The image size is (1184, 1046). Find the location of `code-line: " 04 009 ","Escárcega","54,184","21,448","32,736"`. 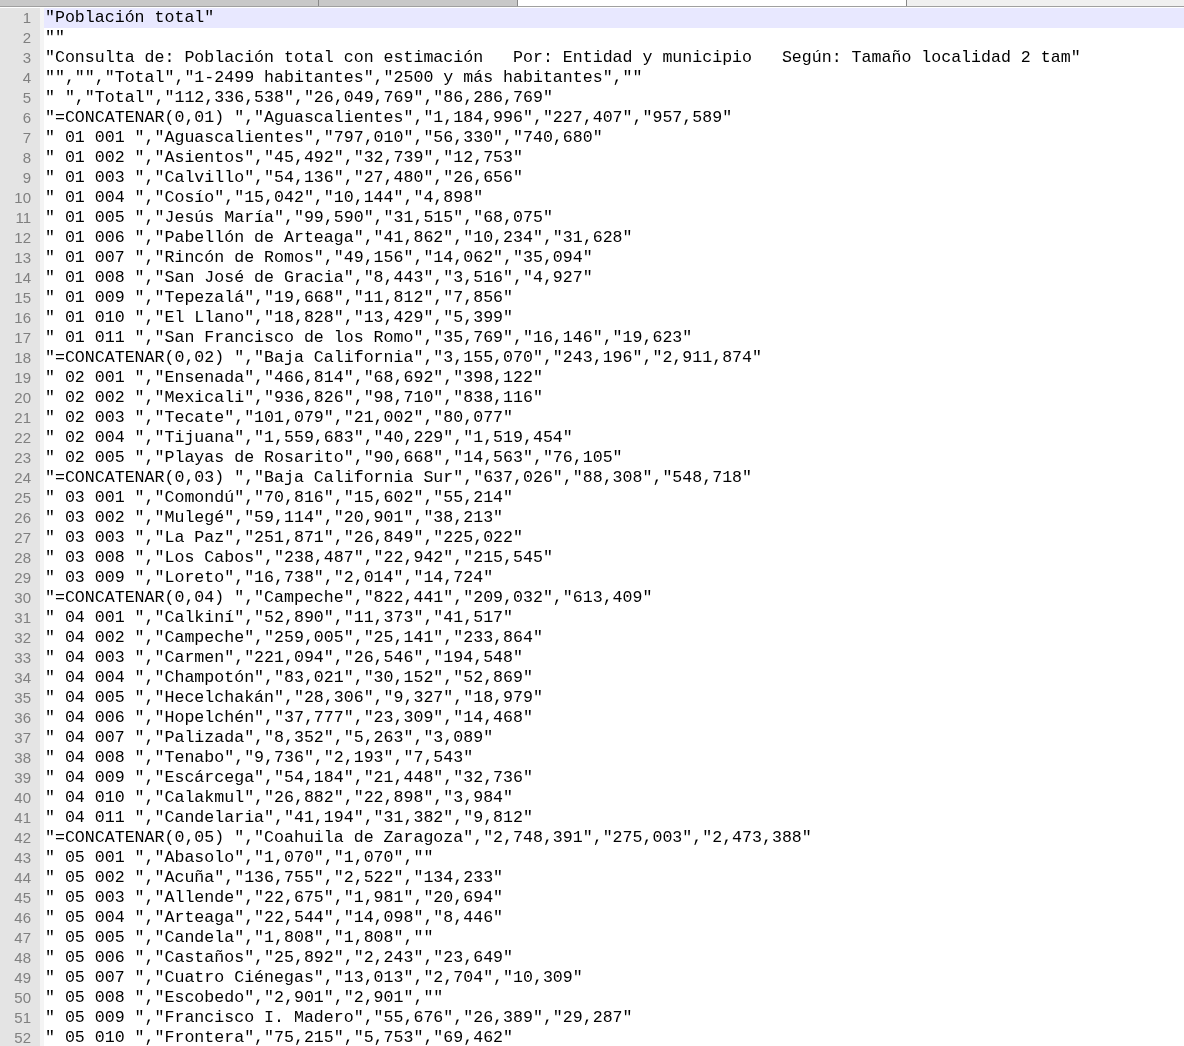

code-line: " 04 009 ","Escárcega","54,184","21,448","32,736" is located at coordinates (289, 778).